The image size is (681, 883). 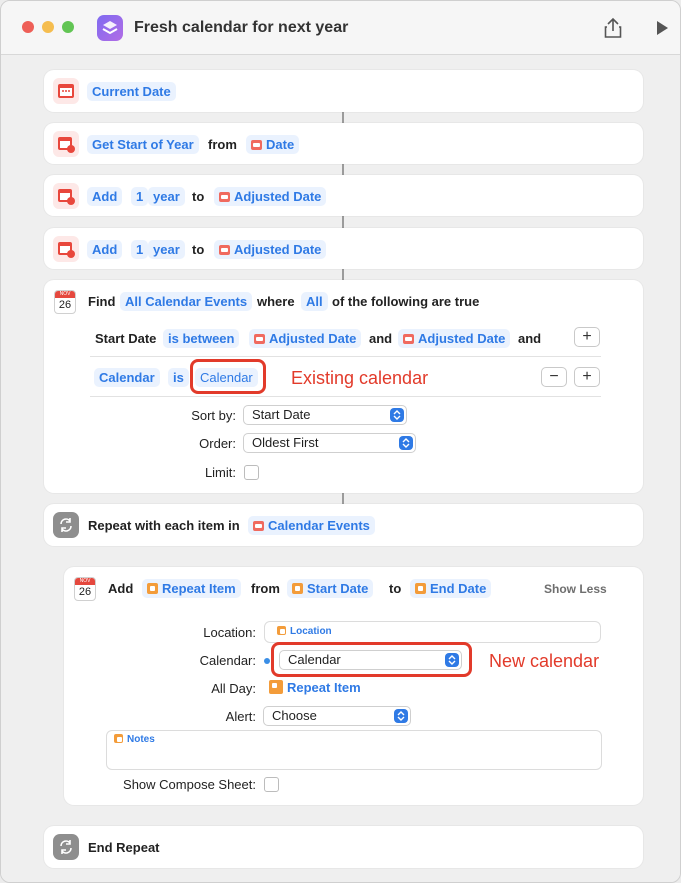 I want to click on calendar-label: Calendar:, so click(x=227, y=660).